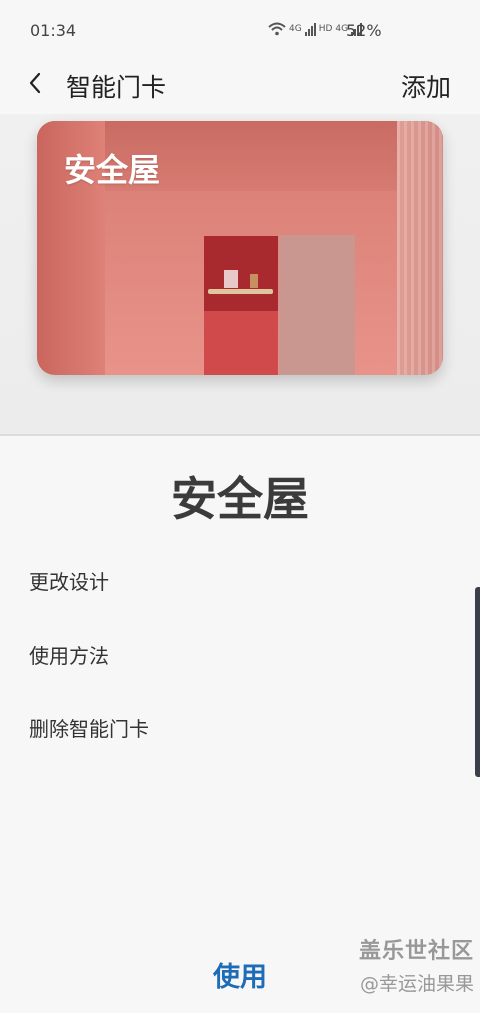 The image size is (480, 1013). What do you see at coordinates (295, 29) in the screenshot?
I see `network-type-1: 4G` at bounding box center [295, 29].